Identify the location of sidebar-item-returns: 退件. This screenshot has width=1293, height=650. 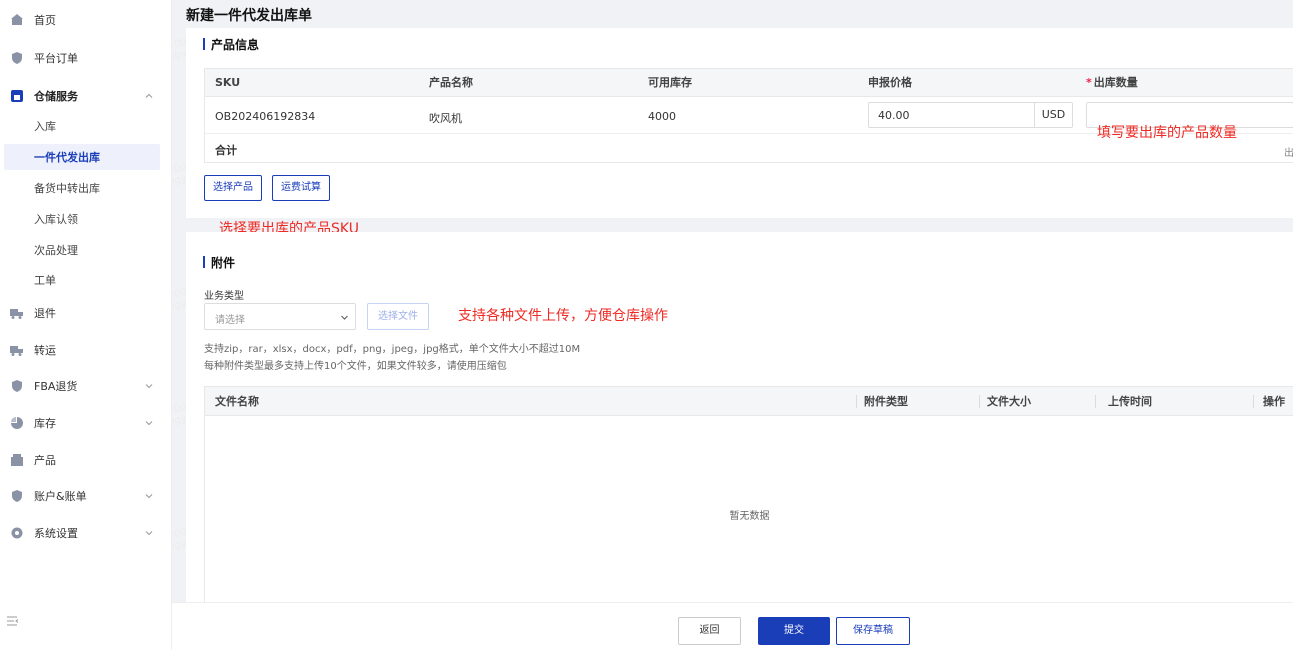
(86, 313).